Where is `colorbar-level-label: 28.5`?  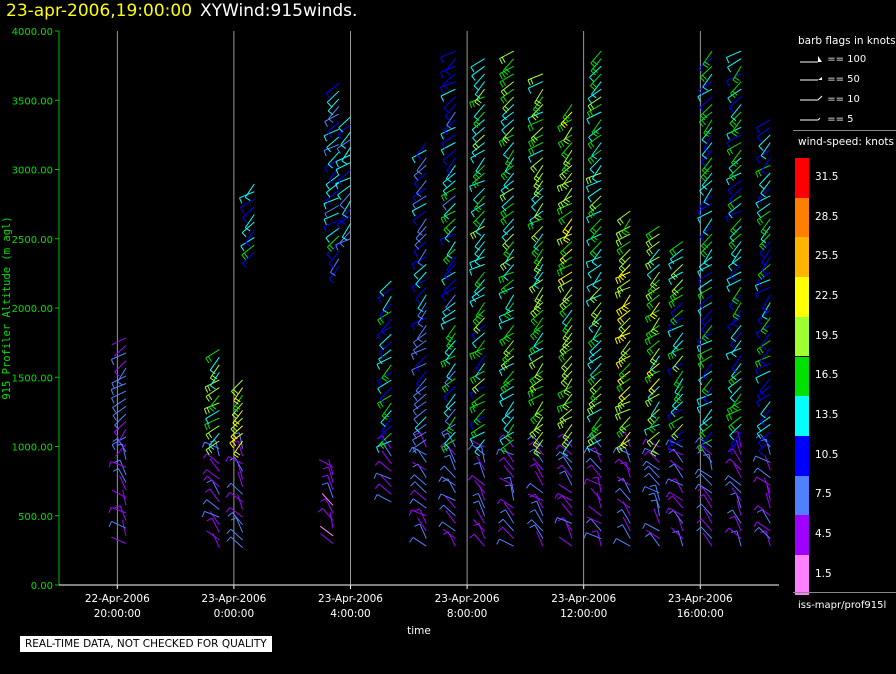 colorbar-level-label: 28.5 is located at coordinates (827, 216).